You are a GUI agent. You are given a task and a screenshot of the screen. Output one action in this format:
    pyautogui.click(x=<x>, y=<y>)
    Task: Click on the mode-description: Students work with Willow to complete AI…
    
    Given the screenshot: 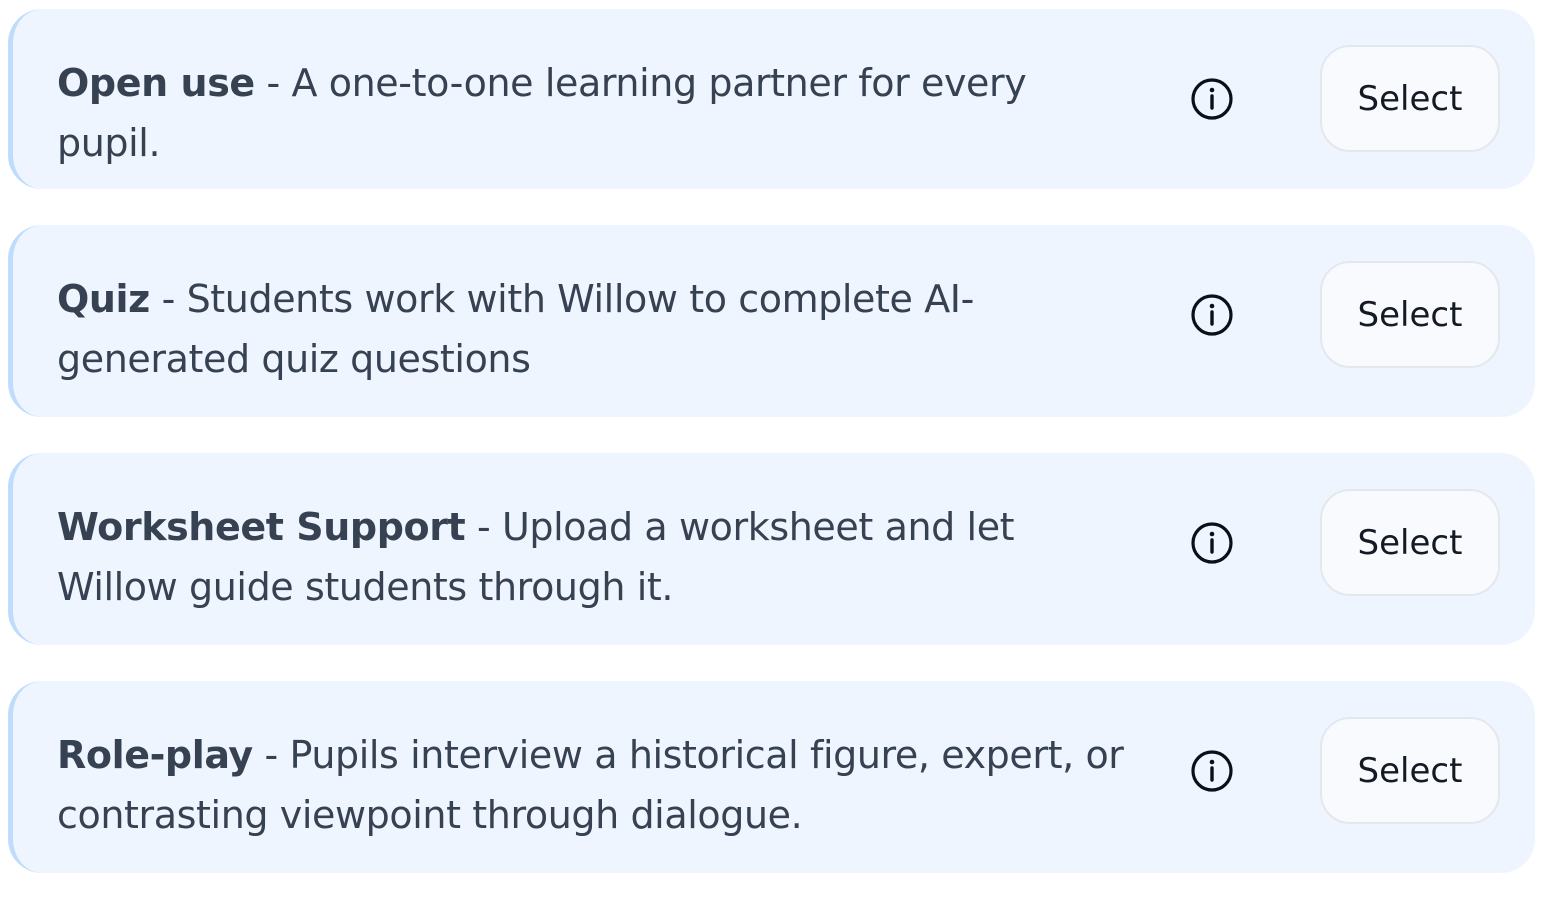 What is the action you would take?
    pyautogui.click(x=515, y=329)
    